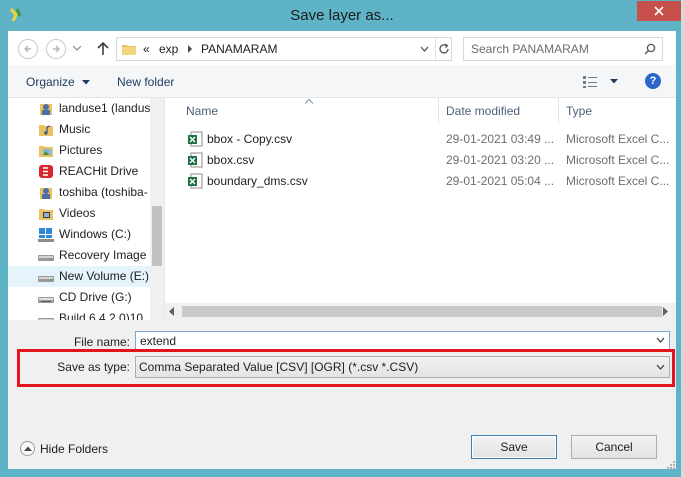 The width and height of the screenshot is (684, 477). Describe the element at coordinates (103, 48) in the screenshot. I see `up-arrow-icon` at that location.